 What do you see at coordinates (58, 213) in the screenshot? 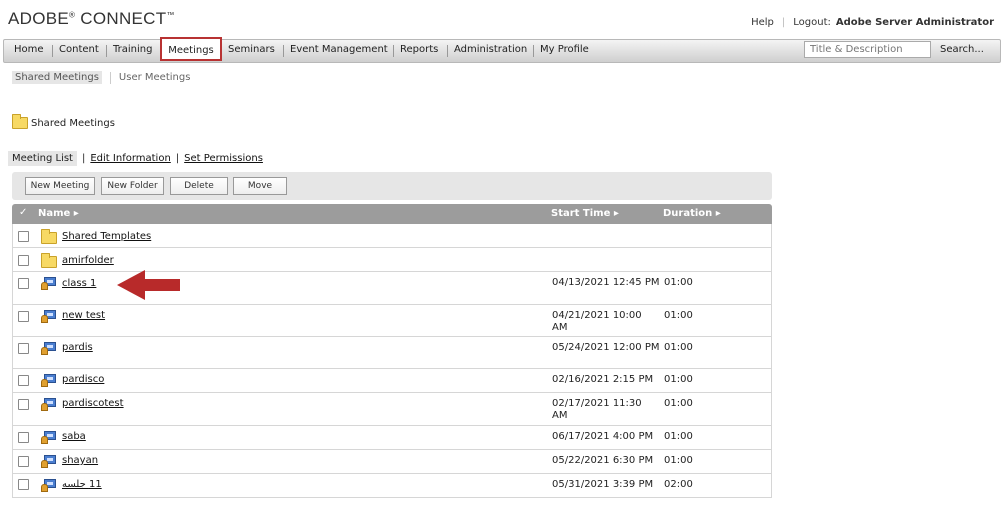
I see `column-name-header: Name ▸` at bounding box center [58, 213].